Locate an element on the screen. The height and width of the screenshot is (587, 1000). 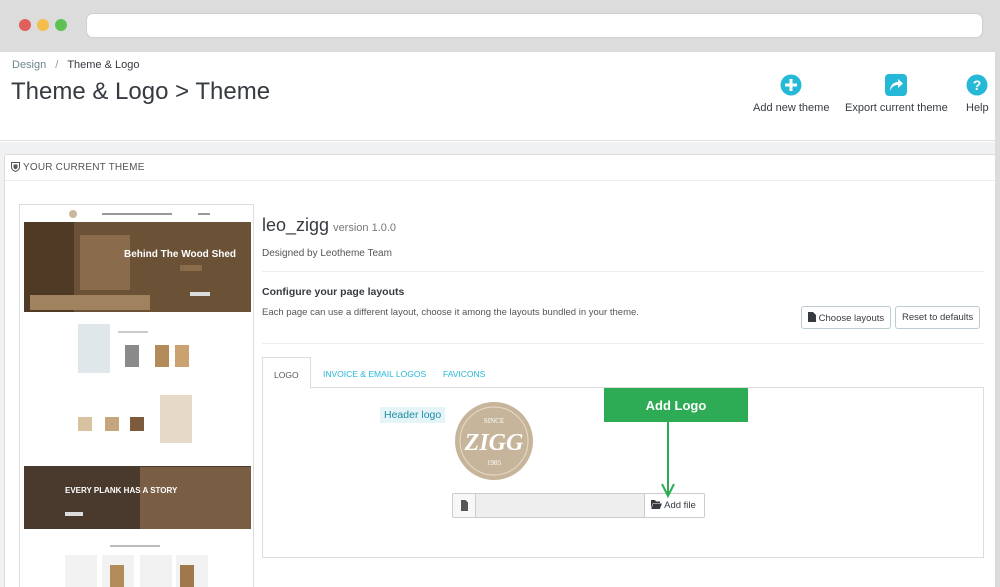
question-circle-icon: ? is located at coordinates (977, 85).